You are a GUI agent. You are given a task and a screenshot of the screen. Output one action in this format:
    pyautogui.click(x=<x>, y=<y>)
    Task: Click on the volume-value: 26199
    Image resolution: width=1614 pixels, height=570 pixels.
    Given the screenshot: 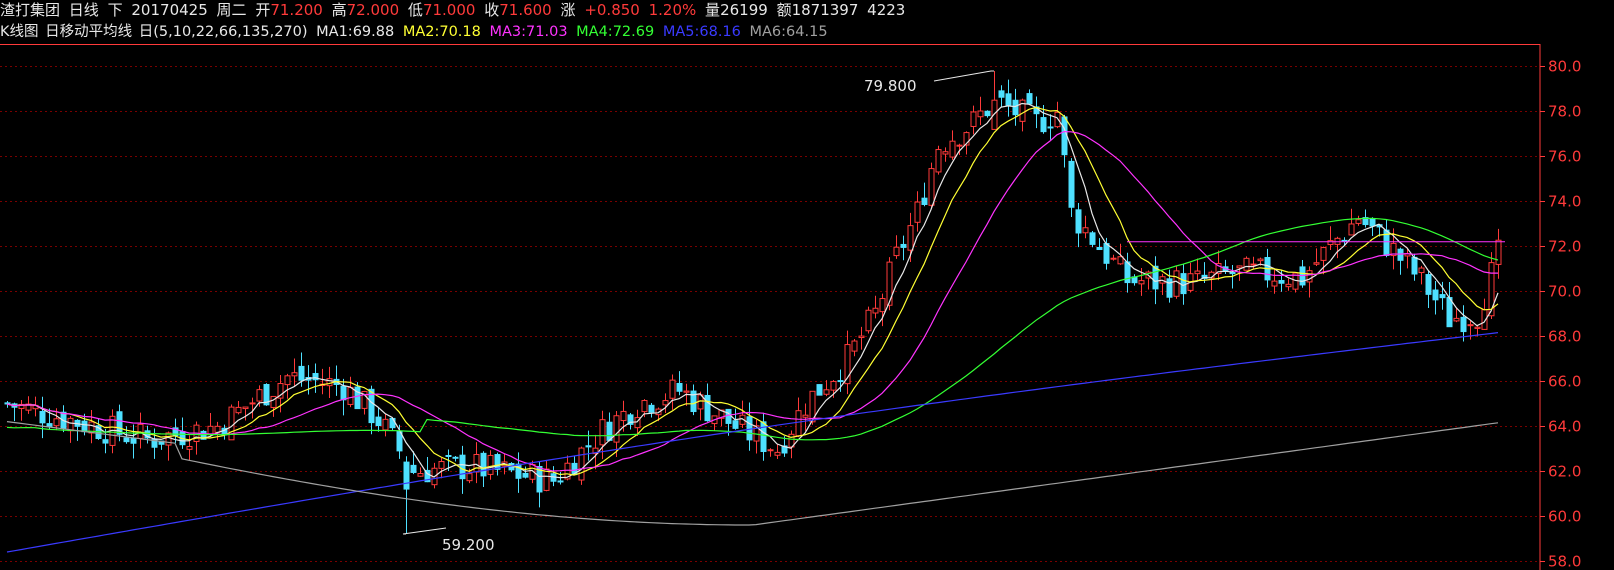 What is the action you would take?
    pyautogui.click(x=744, y=10)
    